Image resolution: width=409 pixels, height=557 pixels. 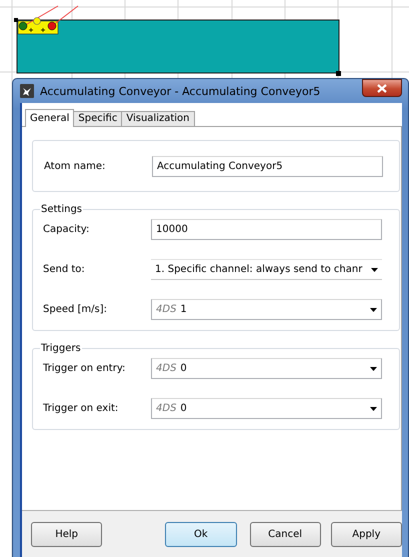 I want to click on expression-dropdown: 4DS 1, so click(x=266, y=309).